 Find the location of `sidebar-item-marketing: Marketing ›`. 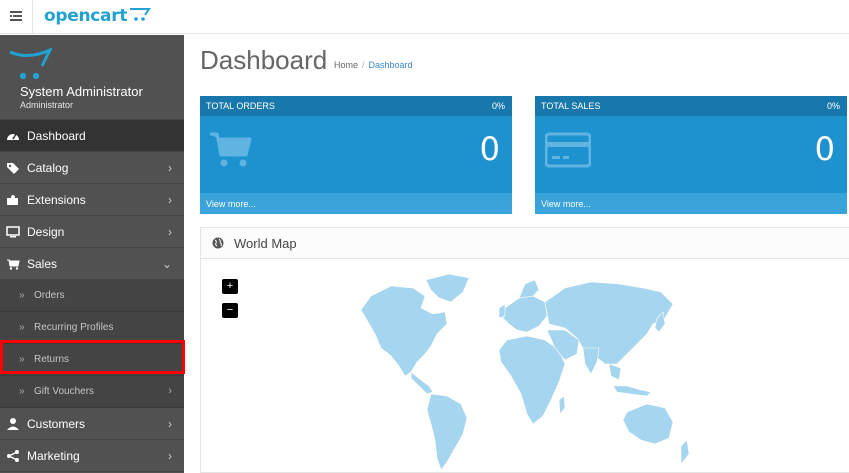

sidebar-item-marketing: Marketing › is located at coordinates (92, 456).